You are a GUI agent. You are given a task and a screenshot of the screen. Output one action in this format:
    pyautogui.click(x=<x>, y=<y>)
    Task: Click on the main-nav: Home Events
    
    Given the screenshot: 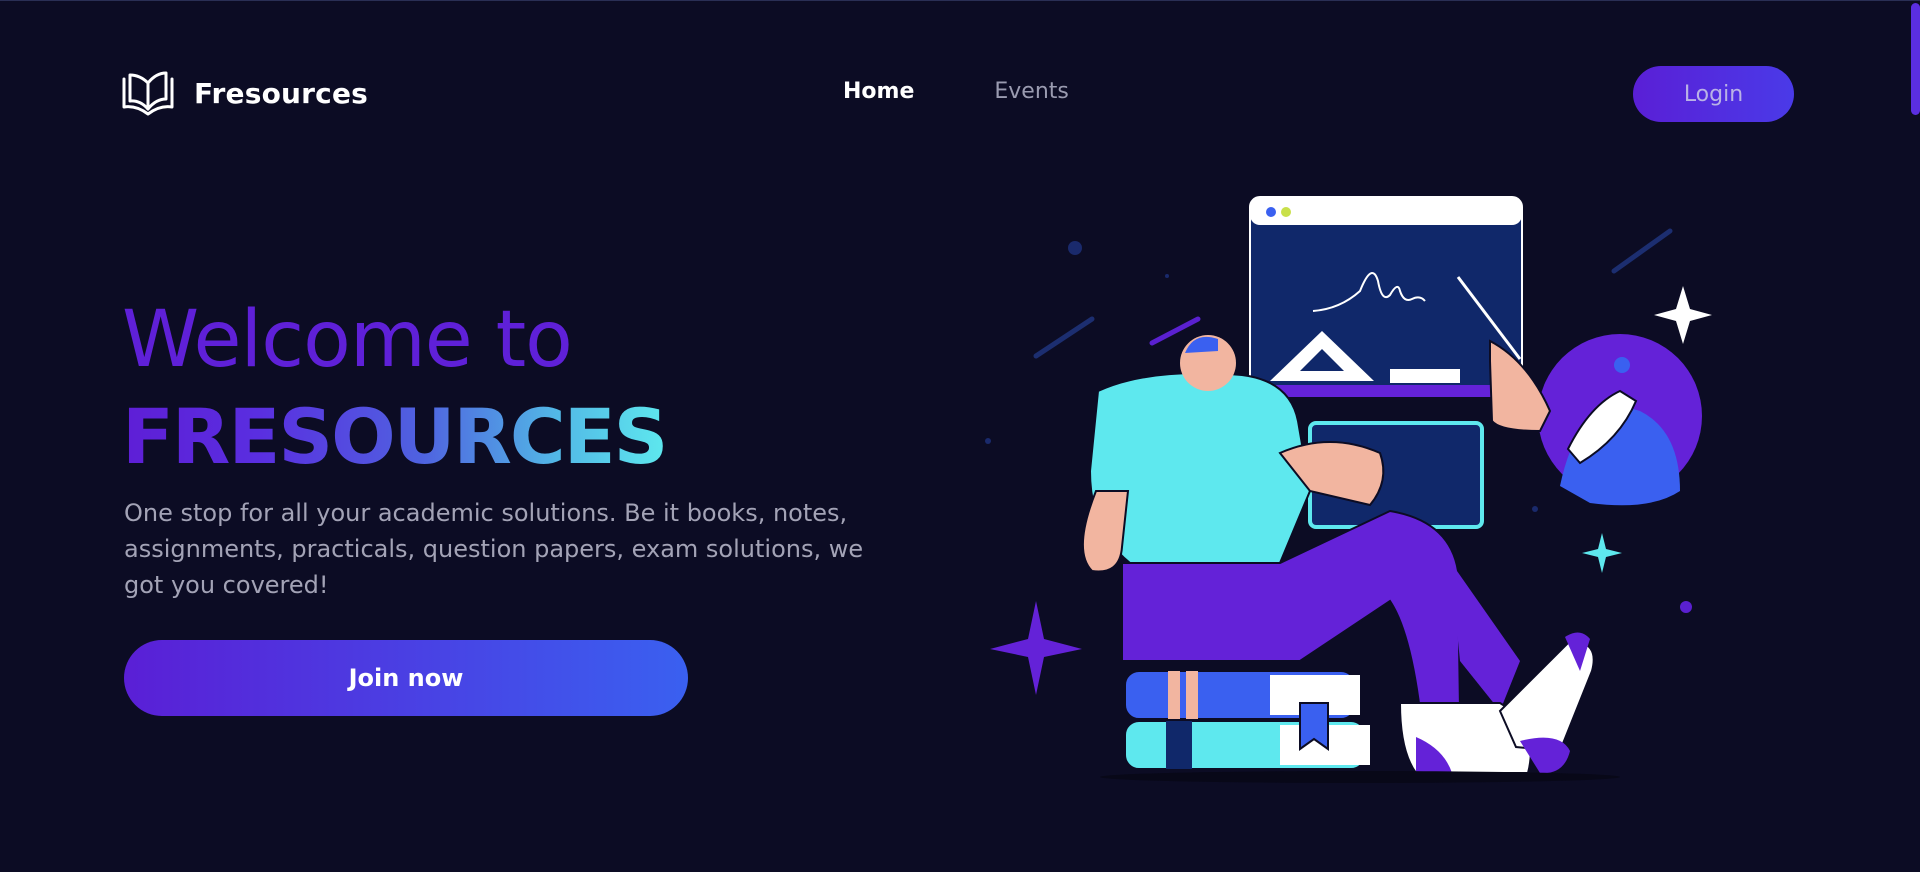 What is the action you would take?
    pyautogui.click(x=956, y=91)
    